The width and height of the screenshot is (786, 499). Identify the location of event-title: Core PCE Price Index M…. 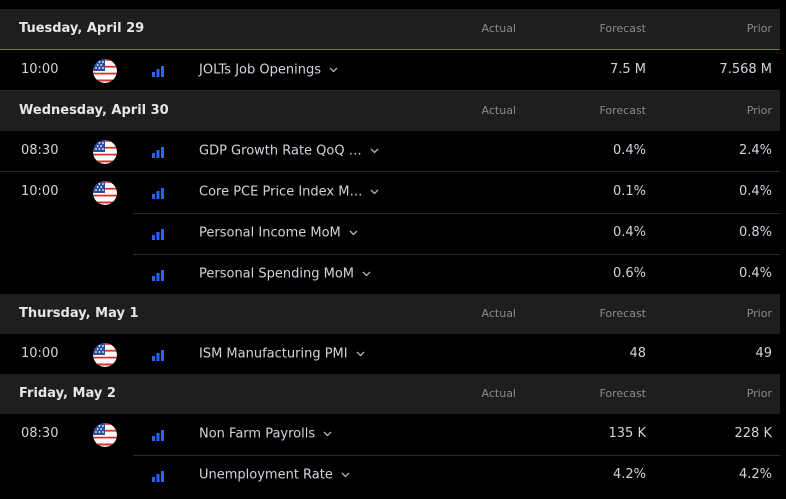
(289, 192).